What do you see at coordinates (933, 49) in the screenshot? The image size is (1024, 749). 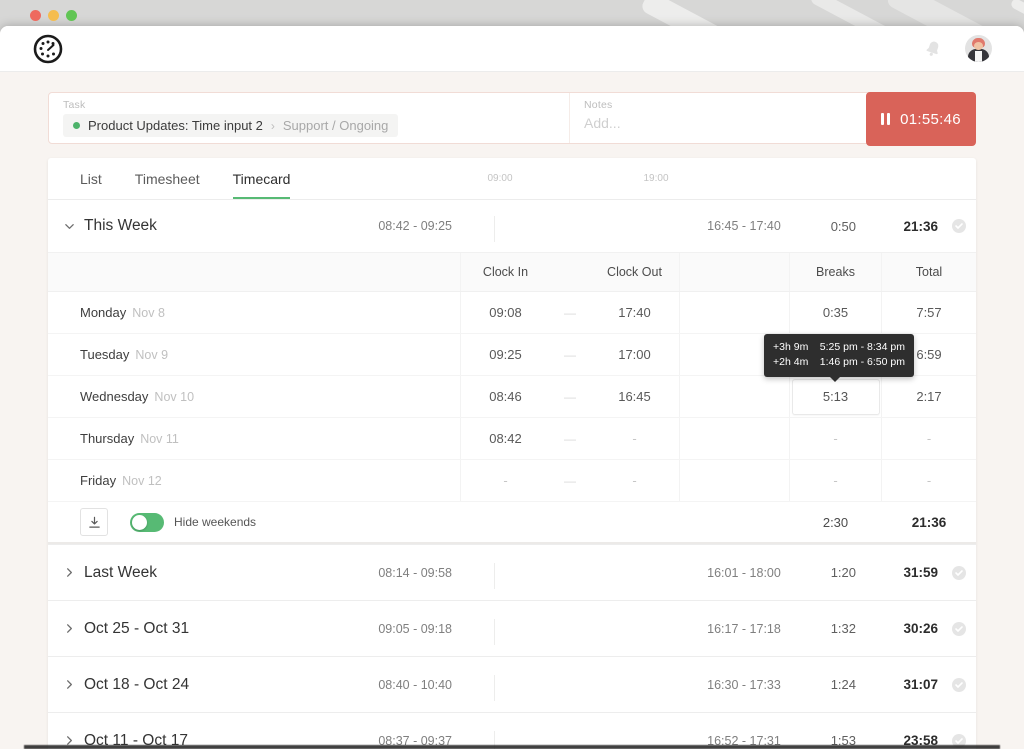 I see `notifications-bell-icon` at bounding box center [933, 49].